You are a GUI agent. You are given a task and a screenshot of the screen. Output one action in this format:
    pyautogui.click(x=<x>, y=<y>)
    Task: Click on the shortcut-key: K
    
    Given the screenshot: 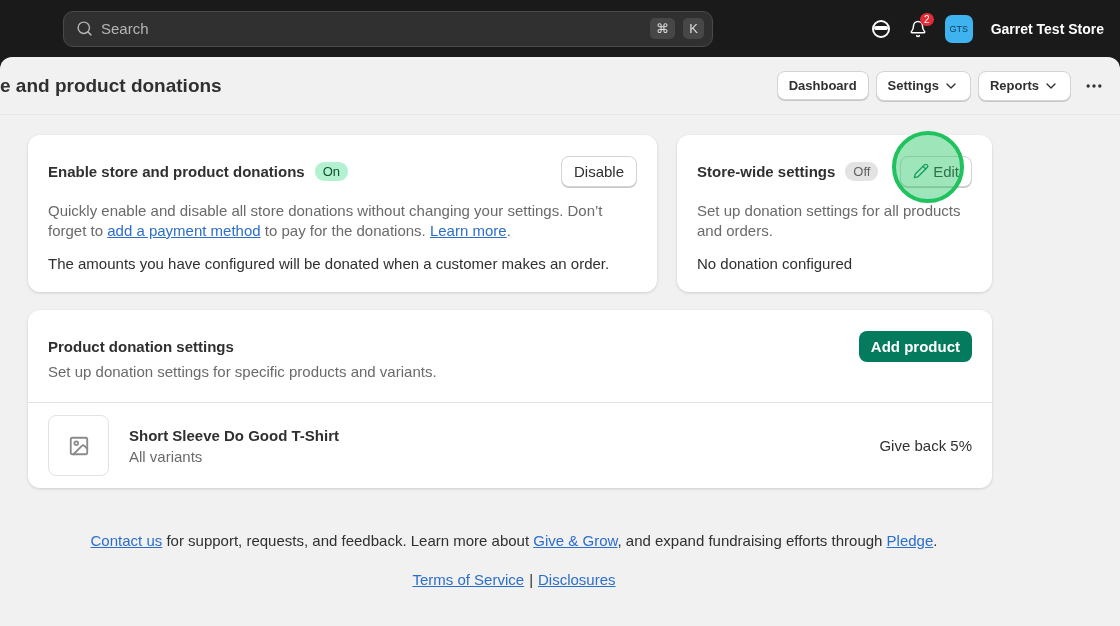 What is the action you would take?
    pyautogui.click(x=693, y=28)
    